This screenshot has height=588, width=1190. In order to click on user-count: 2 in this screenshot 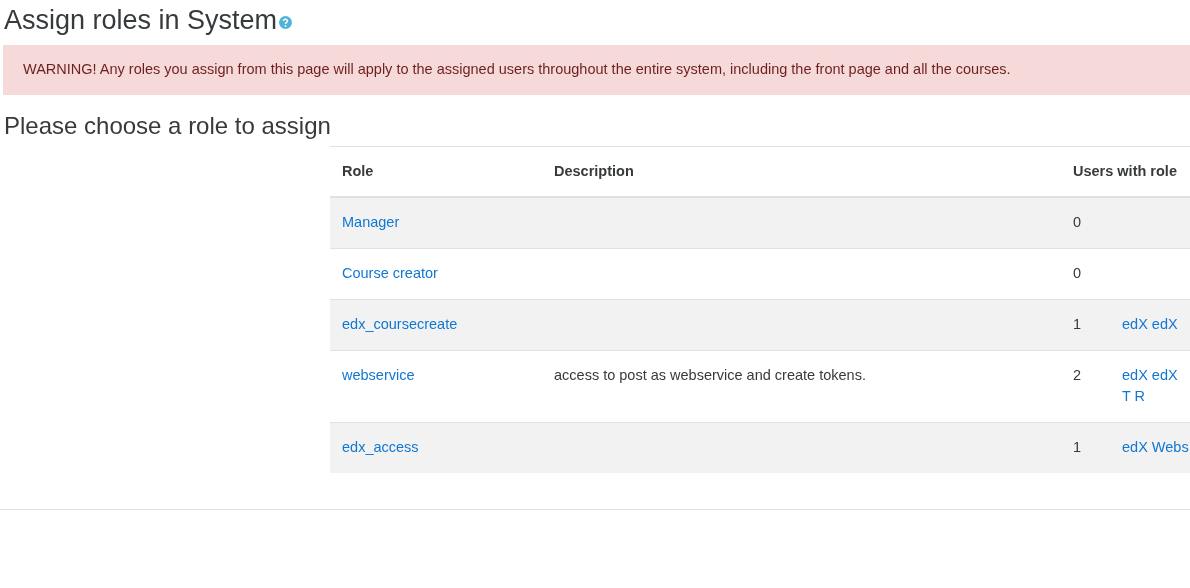, I will do `click(1077, 374)`.